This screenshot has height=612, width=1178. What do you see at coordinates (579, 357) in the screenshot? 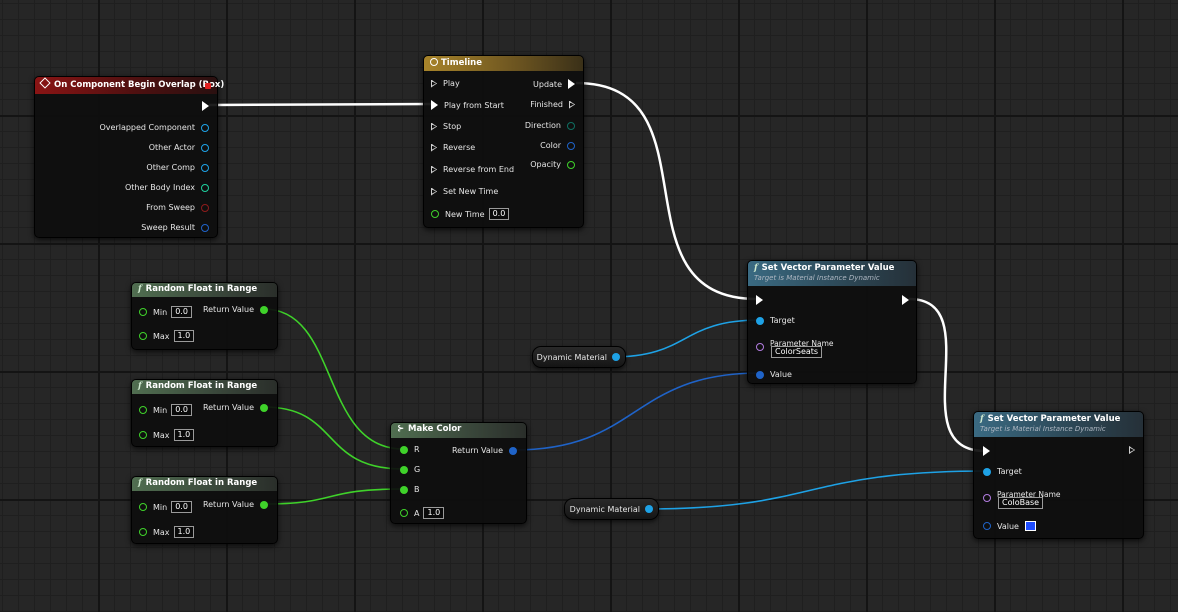
I see `dynamic-material-getter-1: Dynamic Material` at bounding box center [579, 357].